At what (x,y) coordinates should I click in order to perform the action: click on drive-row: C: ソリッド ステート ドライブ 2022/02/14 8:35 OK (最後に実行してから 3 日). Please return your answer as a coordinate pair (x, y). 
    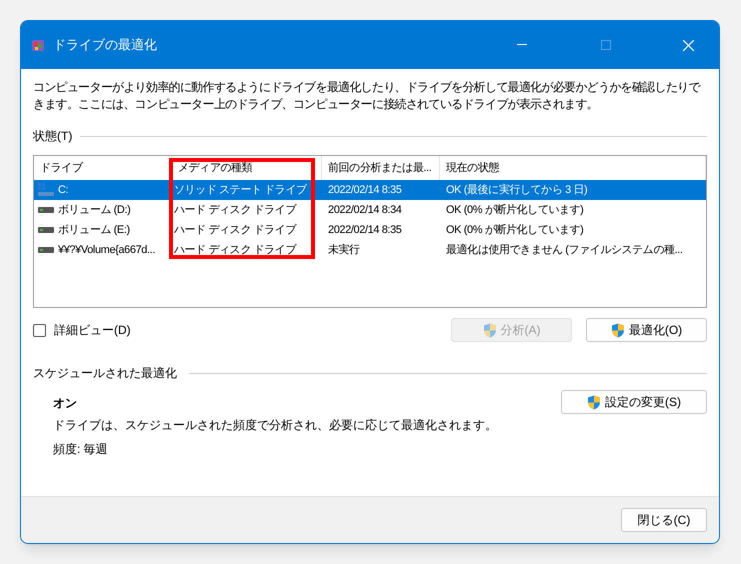
    Looking at the image, I should click on (370, 190).